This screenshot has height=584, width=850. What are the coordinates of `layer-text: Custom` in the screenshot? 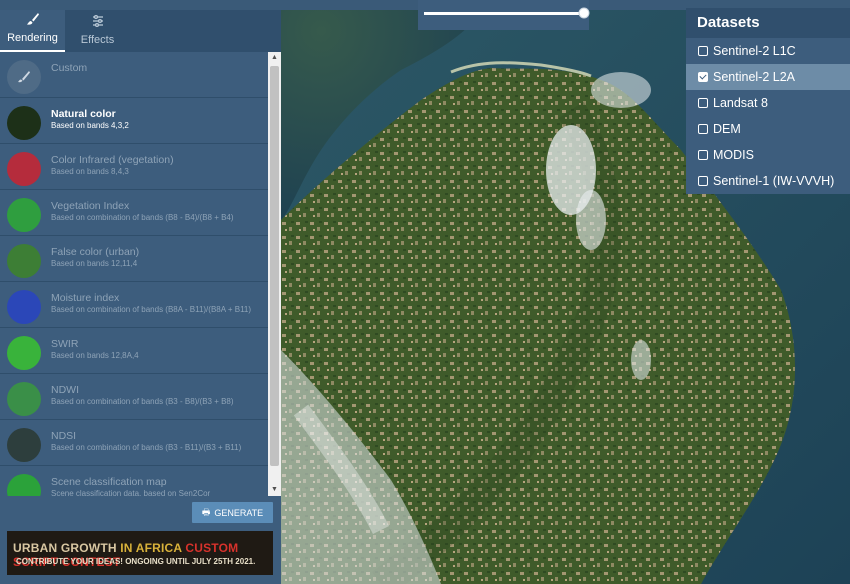 It's located at (69, 67).